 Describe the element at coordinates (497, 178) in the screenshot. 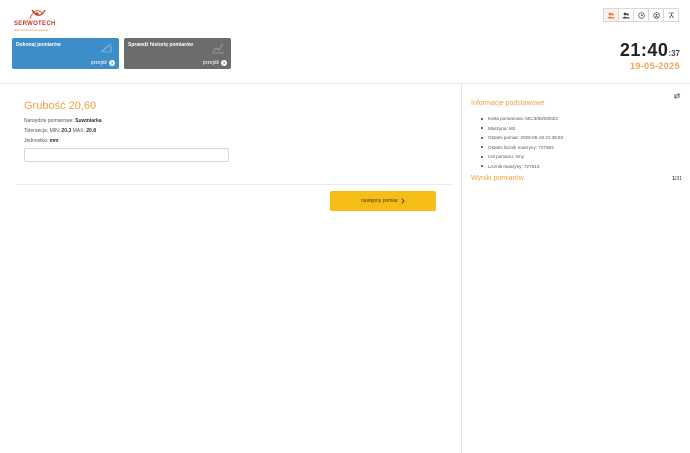

I see `results-title: Wyniki pomiarów` at that location.